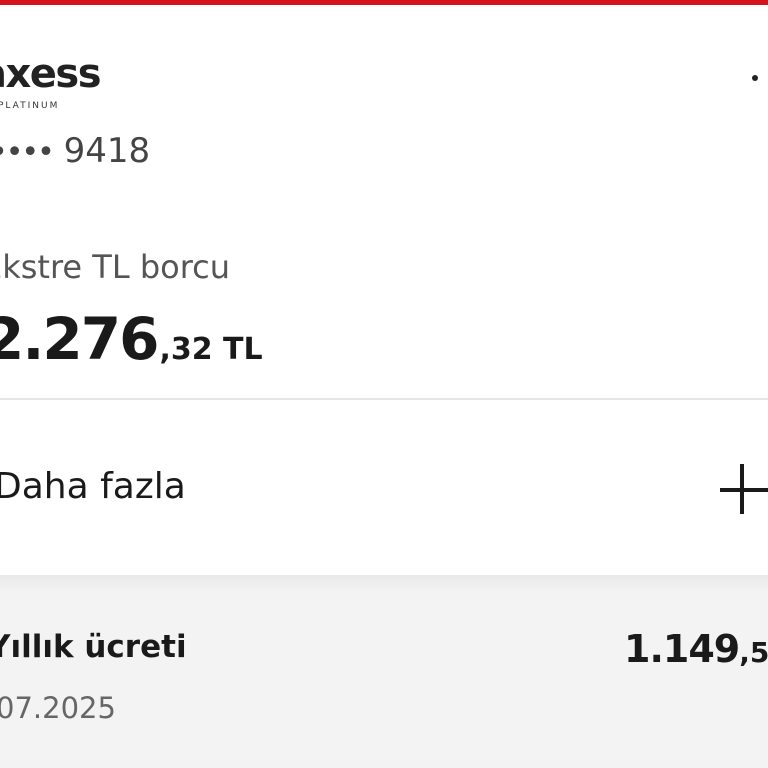 This screenshot has width=768, height=768. Describe the element at coordinates (51, 74) in the screenshot. I see `card-brand-logo: axess` at that location.